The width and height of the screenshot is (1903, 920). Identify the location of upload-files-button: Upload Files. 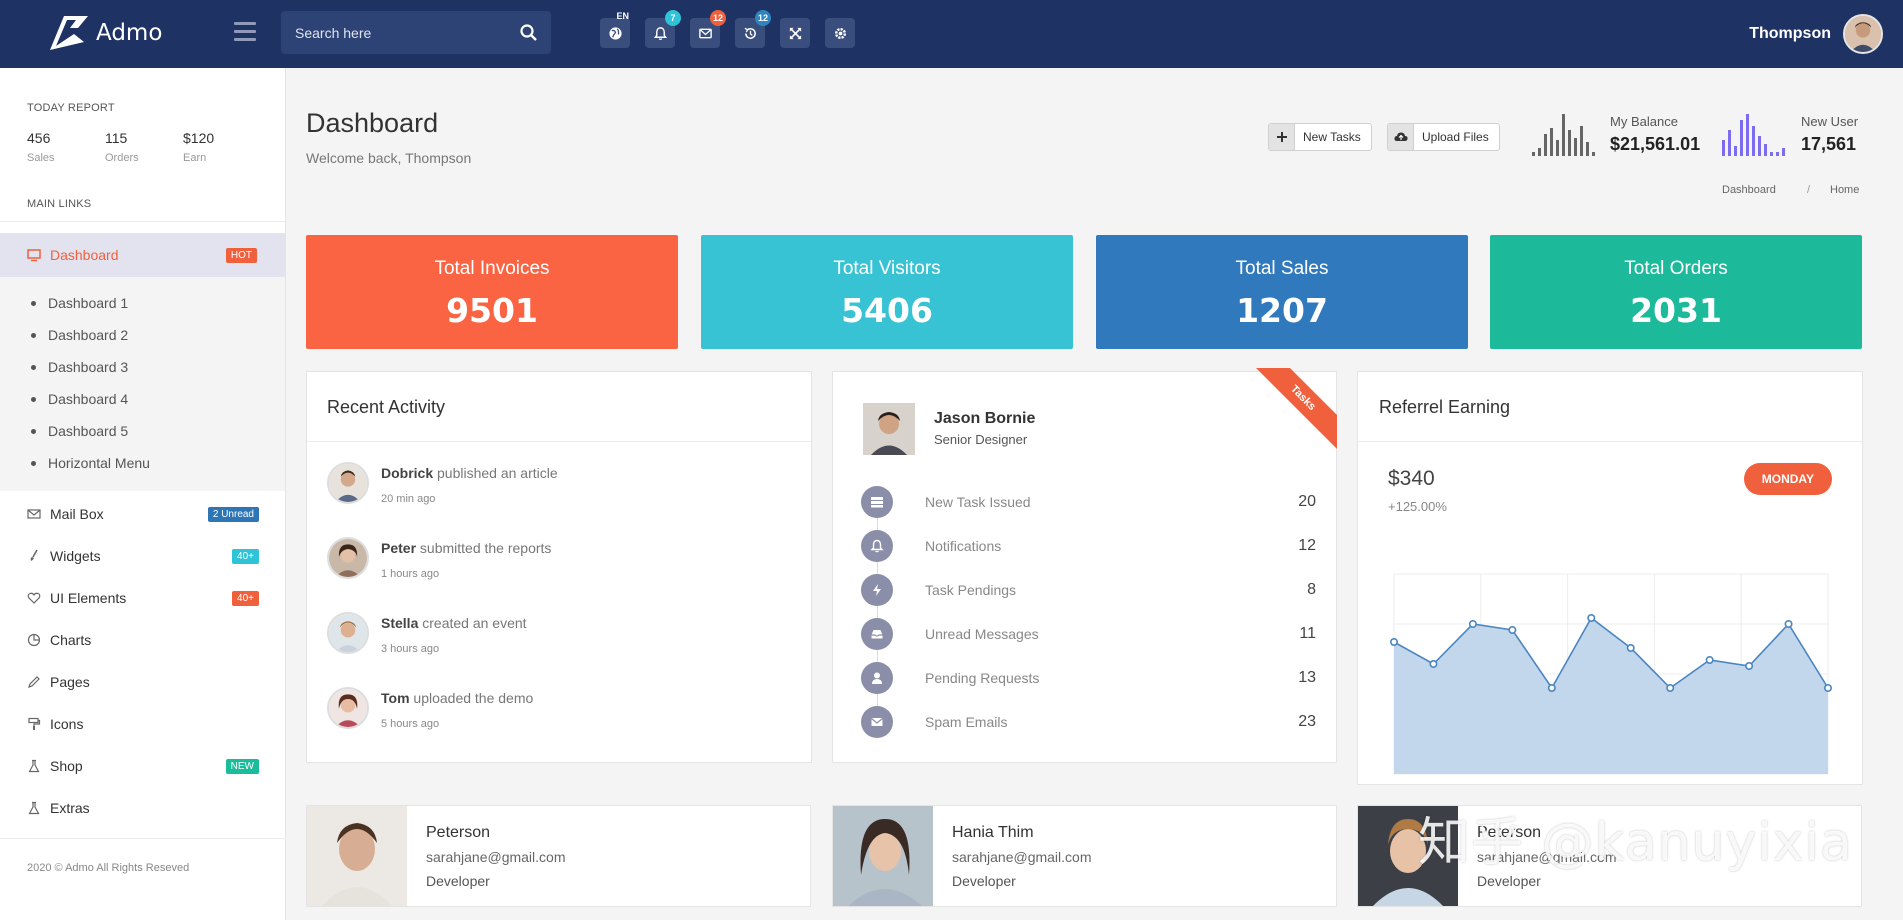
(1443, 137).